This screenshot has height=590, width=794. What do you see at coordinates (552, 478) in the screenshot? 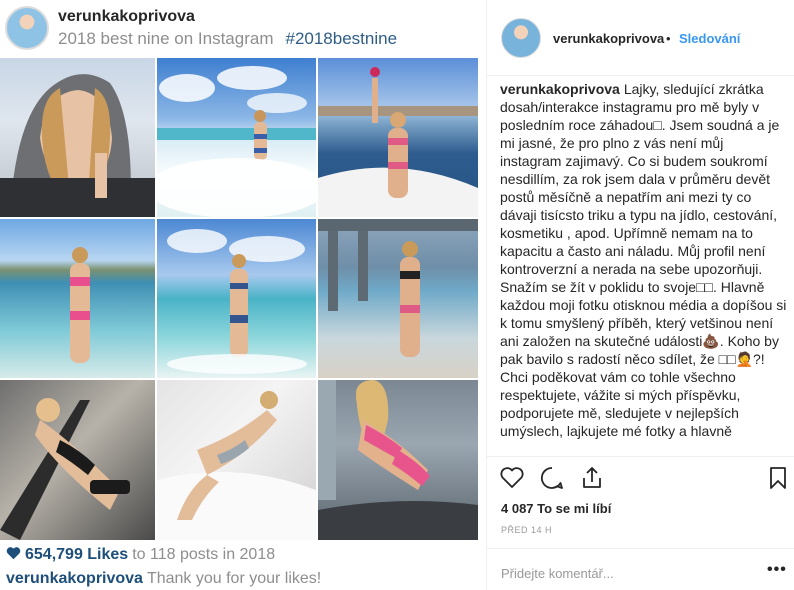
I see `comment-icon` at bounding box center [552, 478].